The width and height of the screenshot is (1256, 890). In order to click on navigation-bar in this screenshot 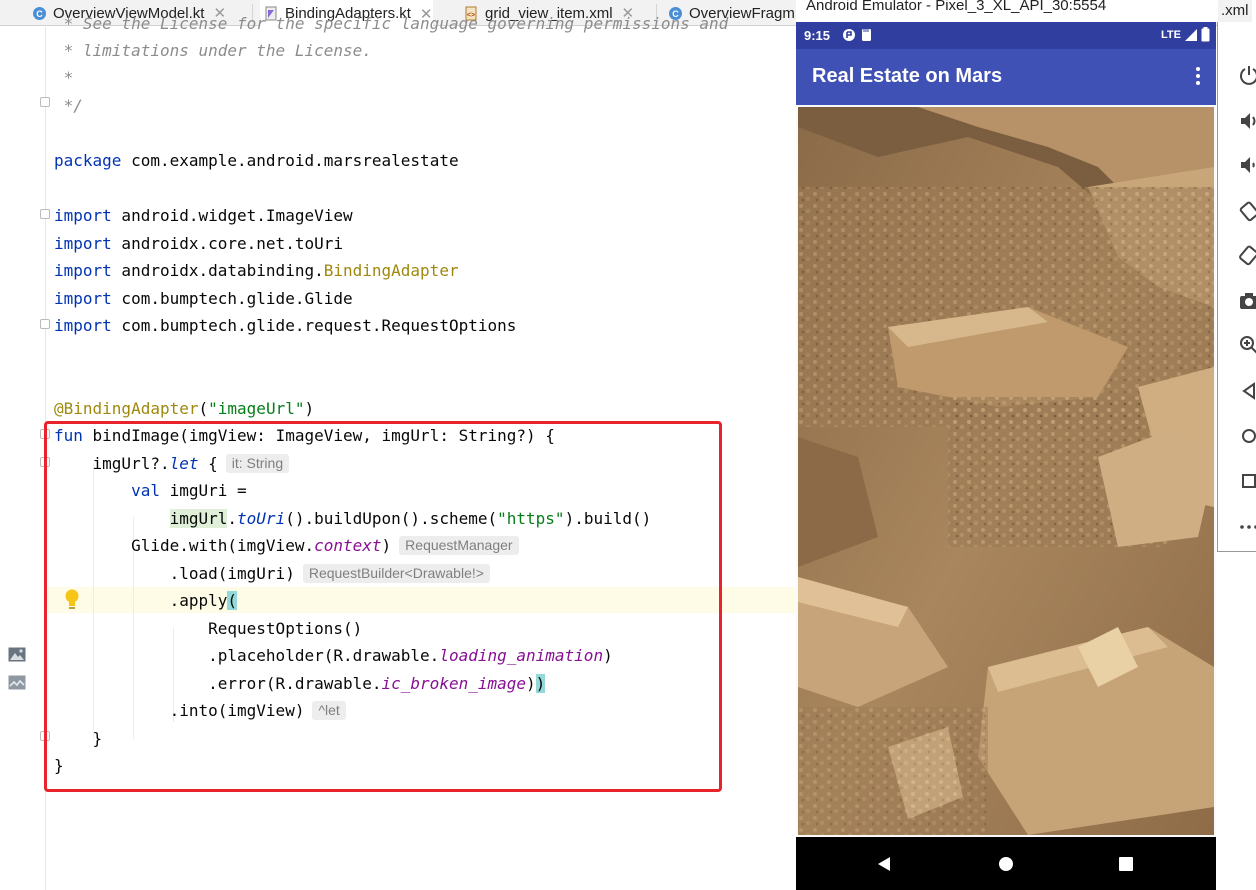, I will do `click(1006, 863)`.